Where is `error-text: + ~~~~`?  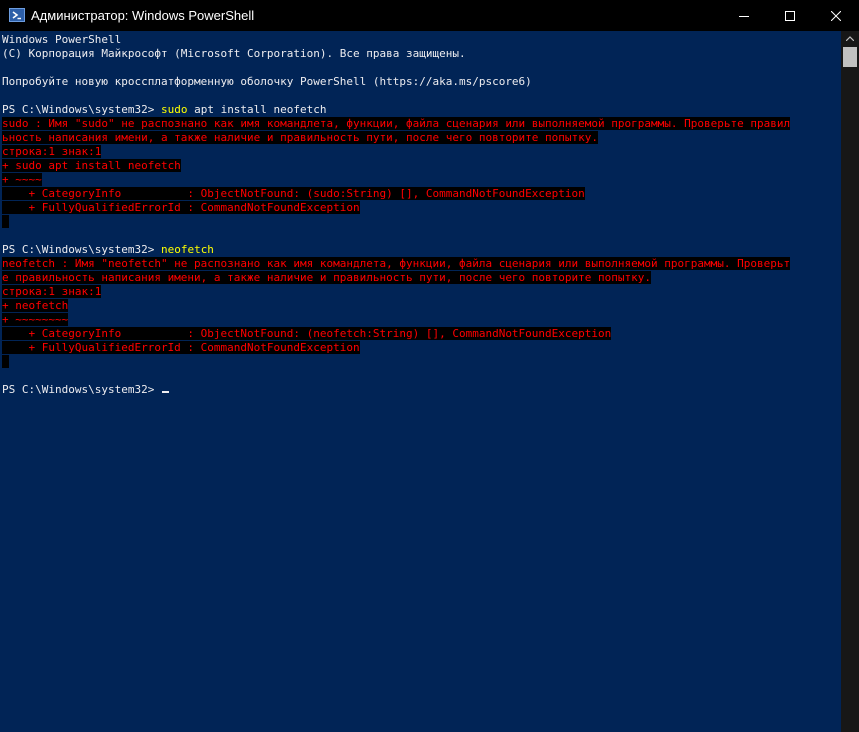
error-text: + ~~~~ is located at coordinates (22, 179).